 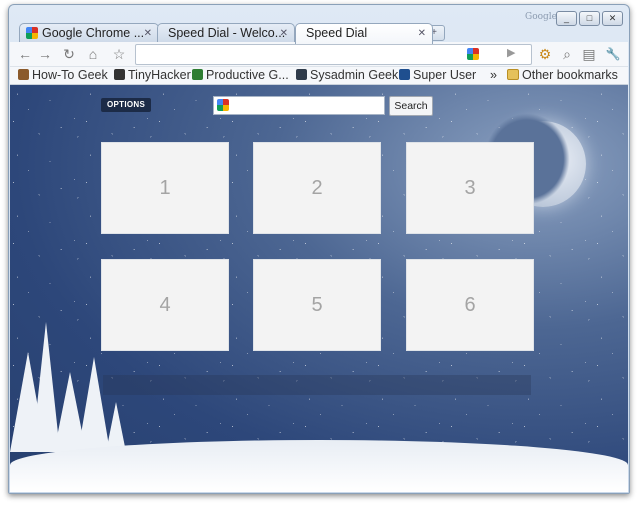 What do you see at coordinates (404, 74) in the screenshot?
I see `superuser-icon` at bounding box center [404, 74].